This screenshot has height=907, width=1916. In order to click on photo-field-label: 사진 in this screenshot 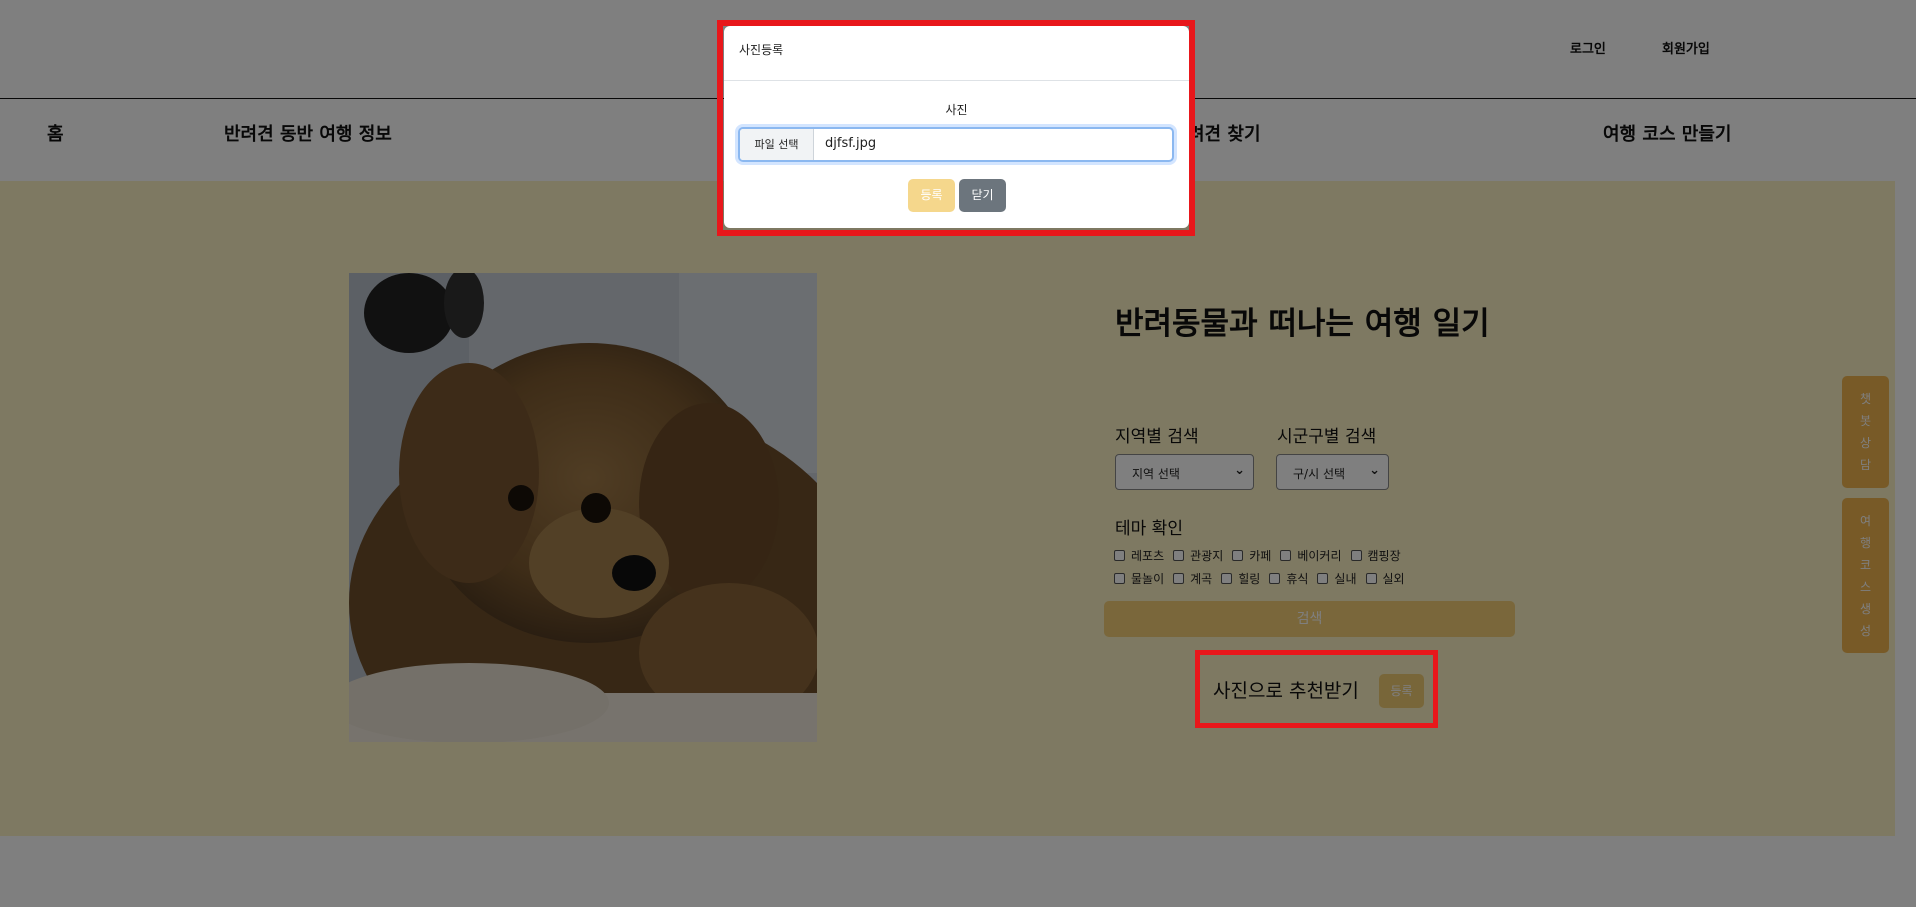, I will do `click(956, 110)`.